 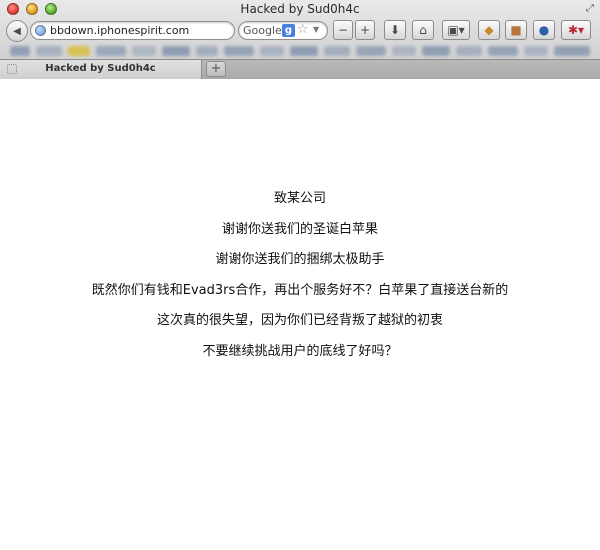 I want to click on bookmarks-bar, so click(x=300, y=51).